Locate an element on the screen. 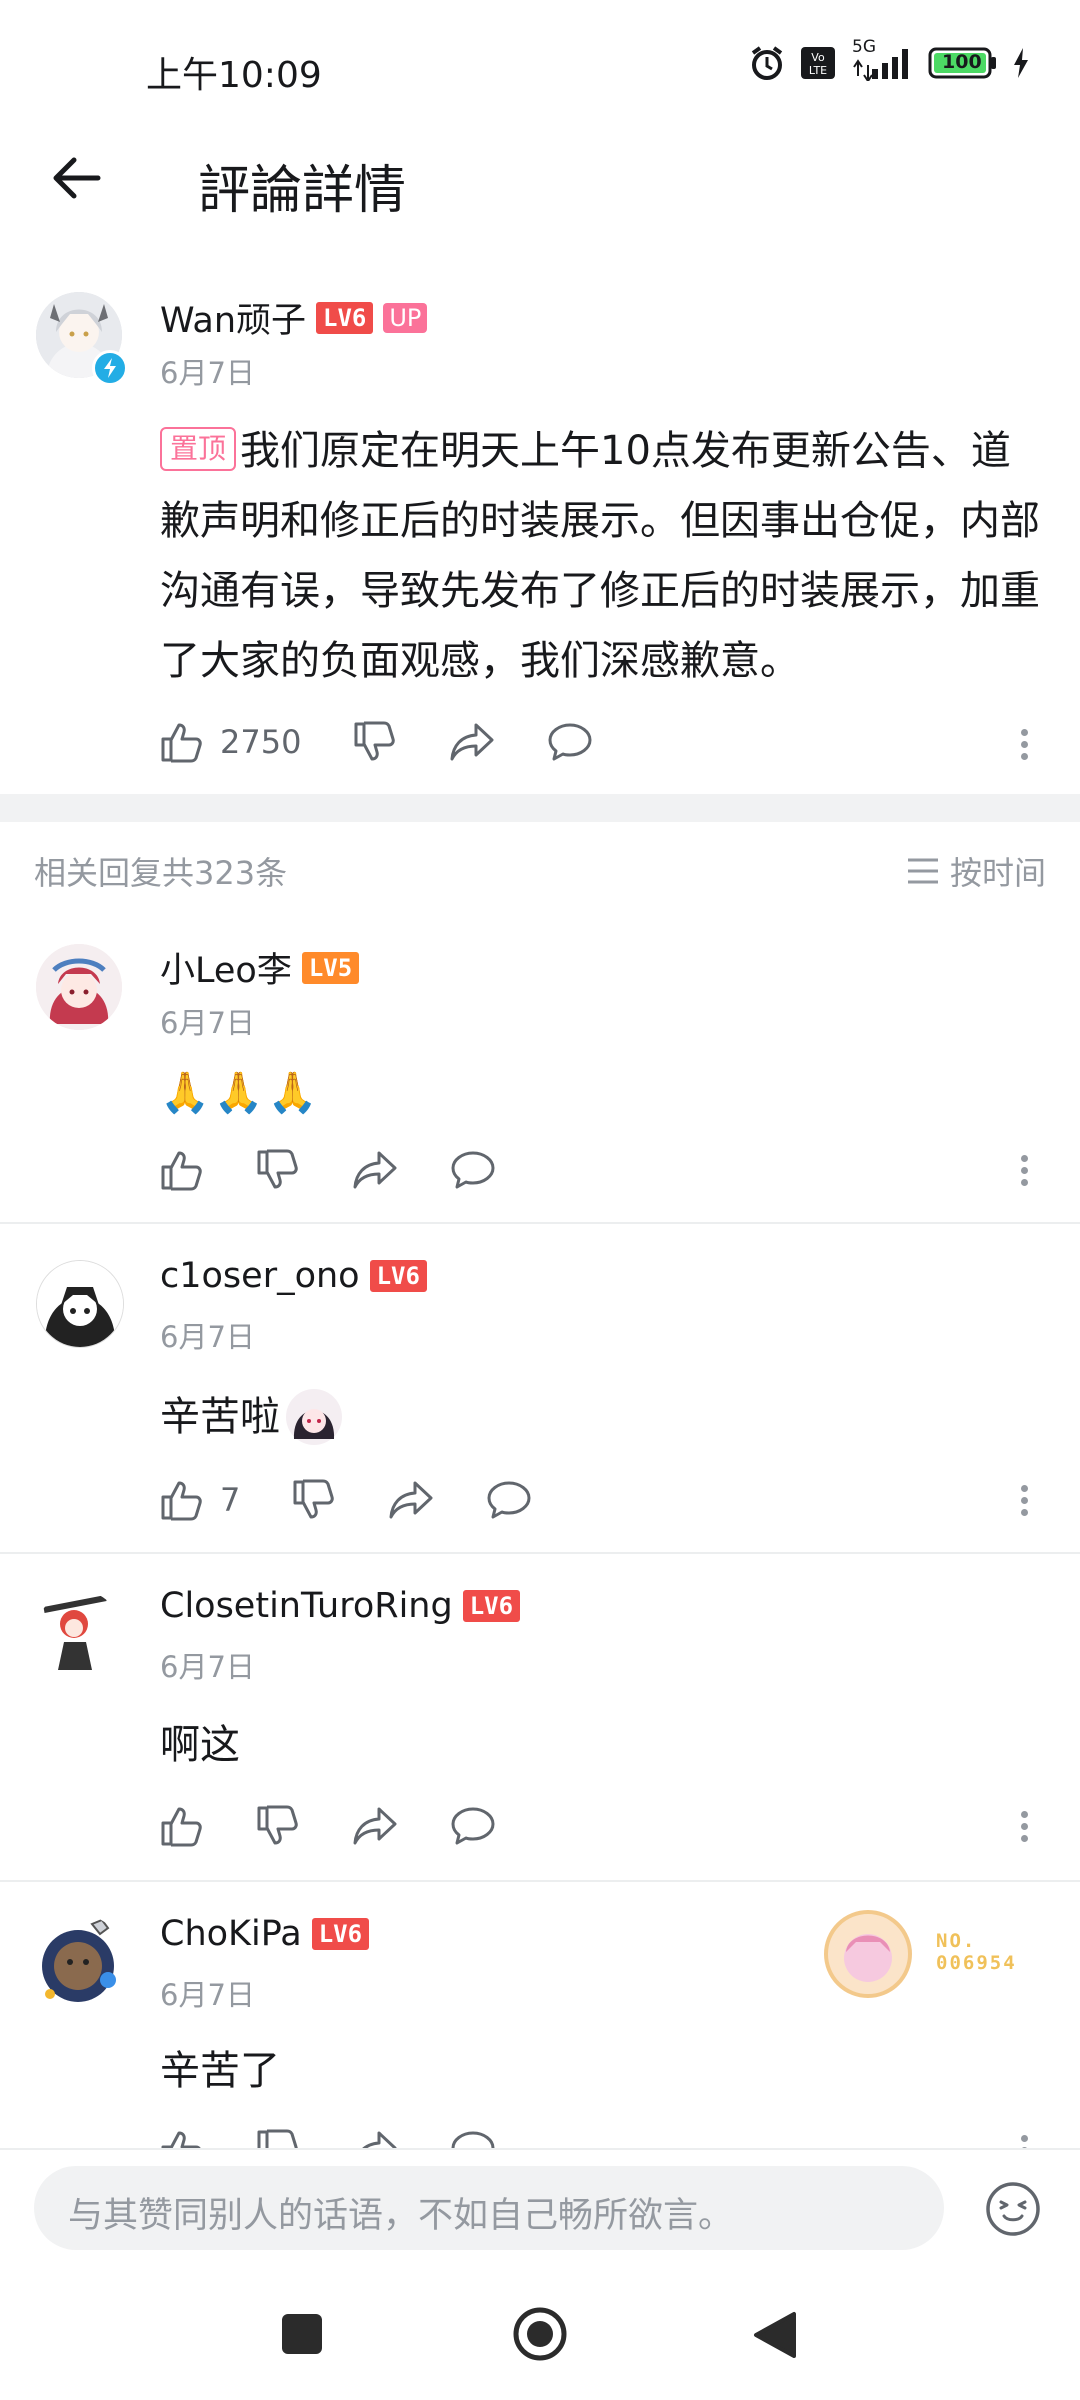  like-button: 2750 is located at coordinates (230, 742).